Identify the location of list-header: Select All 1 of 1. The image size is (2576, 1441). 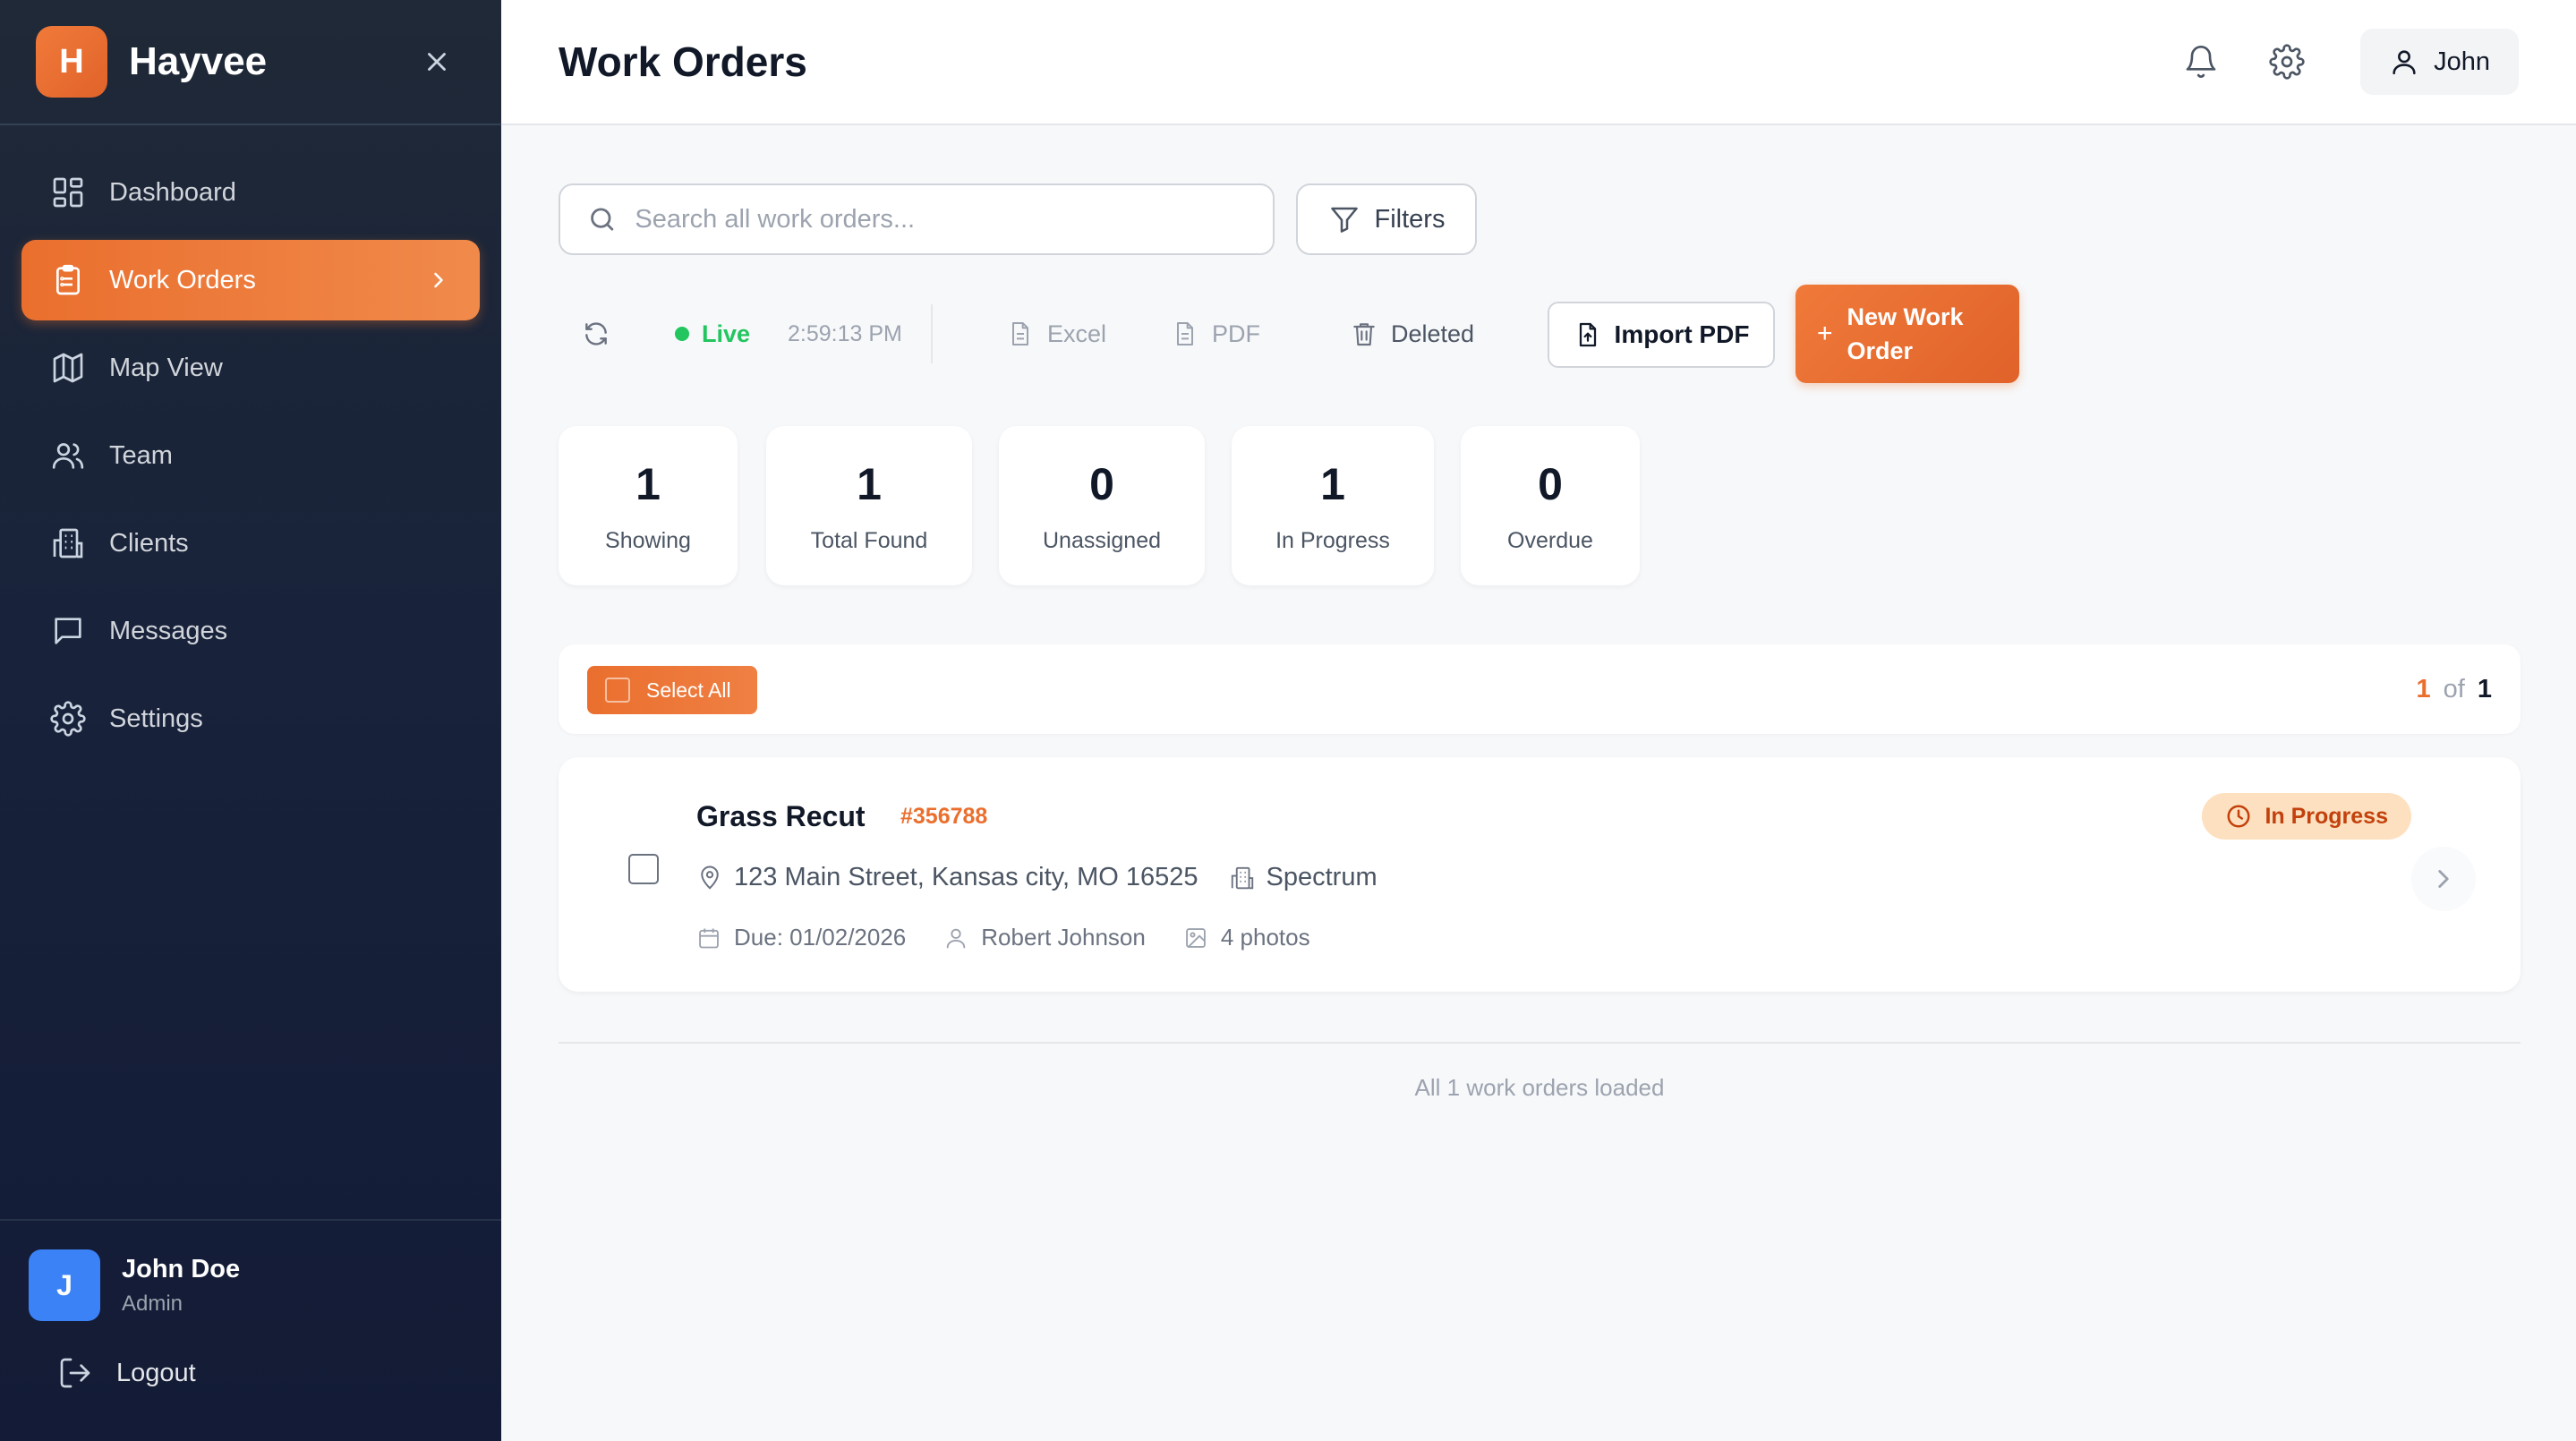
(1540, 689).